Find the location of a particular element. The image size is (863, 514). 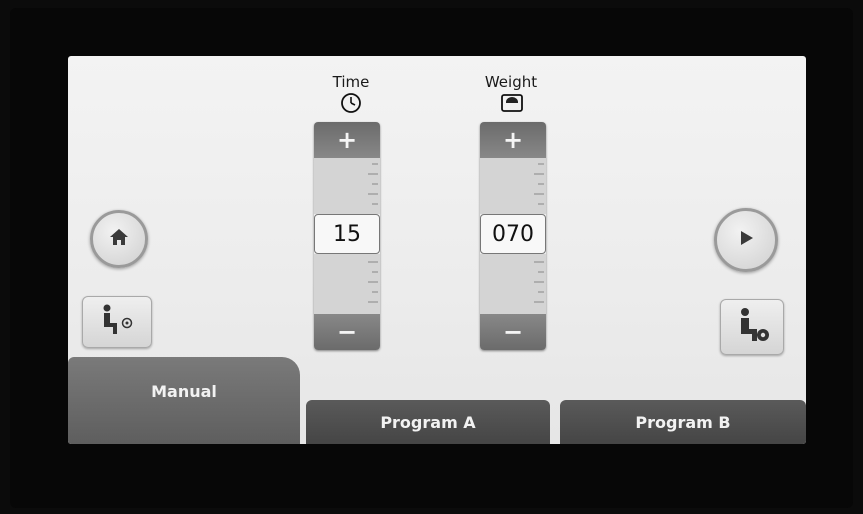

time-value: 15 is located at coordinates (347, 234).